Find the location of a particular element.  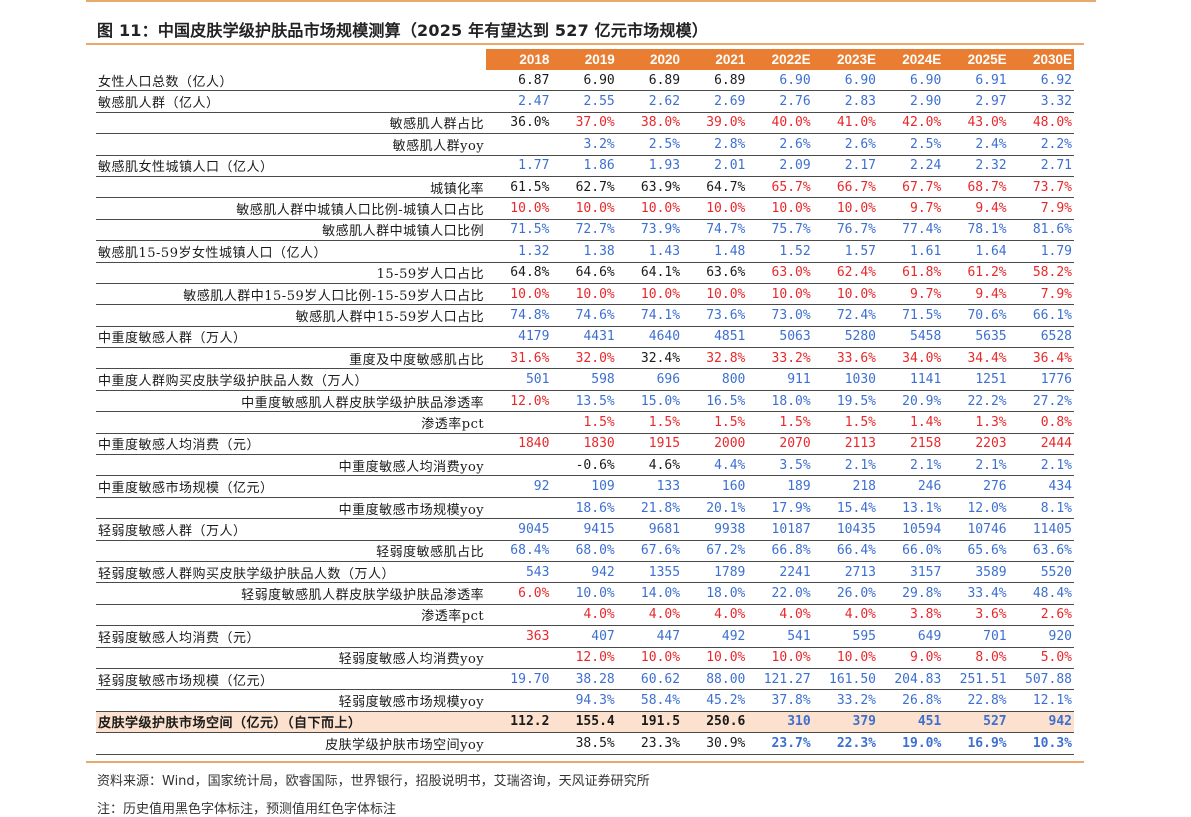

table-cell: 155.4 is located at coordinates (584, 722).